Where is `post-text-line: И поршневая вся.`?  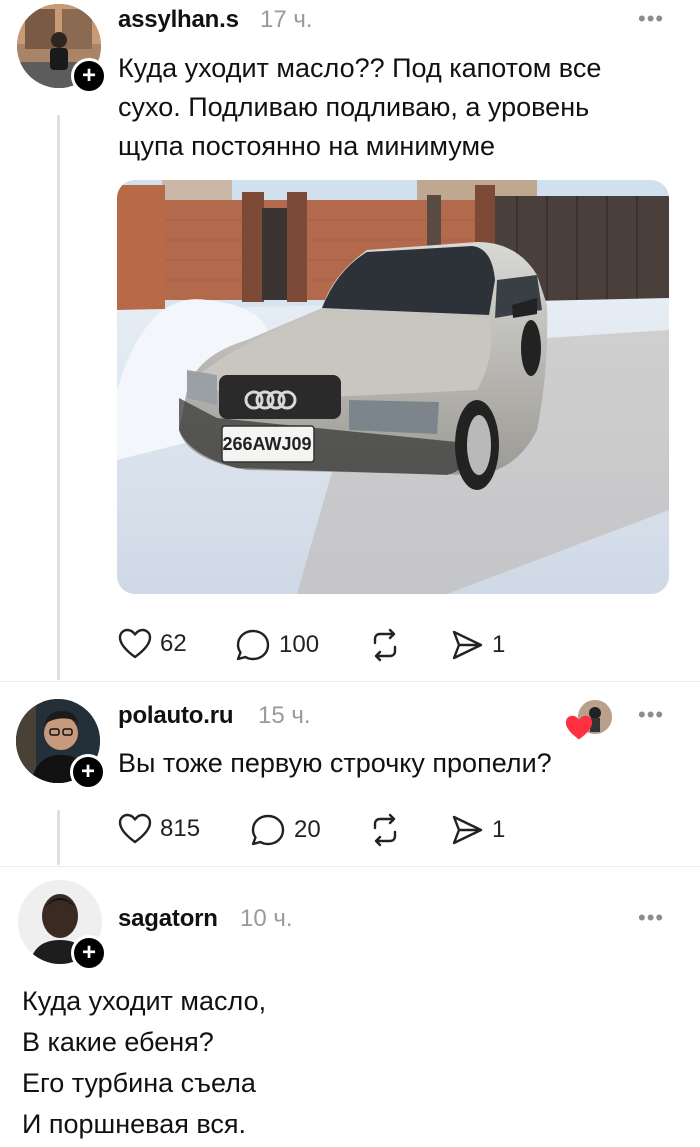 post-text-line: И поршневая вся. is located at coordinates (134, 1124).